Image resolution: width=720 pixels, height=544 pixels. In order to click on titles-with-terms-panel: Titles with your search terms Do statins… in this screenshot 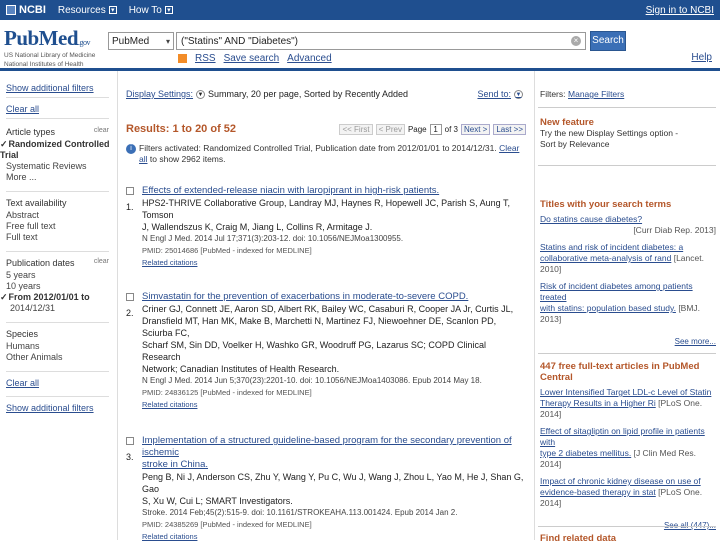, I will do `click(628, 272)`.